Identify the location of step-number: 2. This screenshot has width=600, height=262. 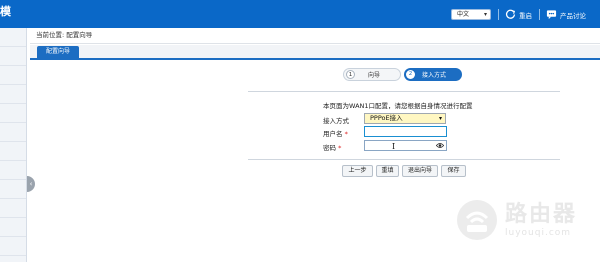
(410, 74).